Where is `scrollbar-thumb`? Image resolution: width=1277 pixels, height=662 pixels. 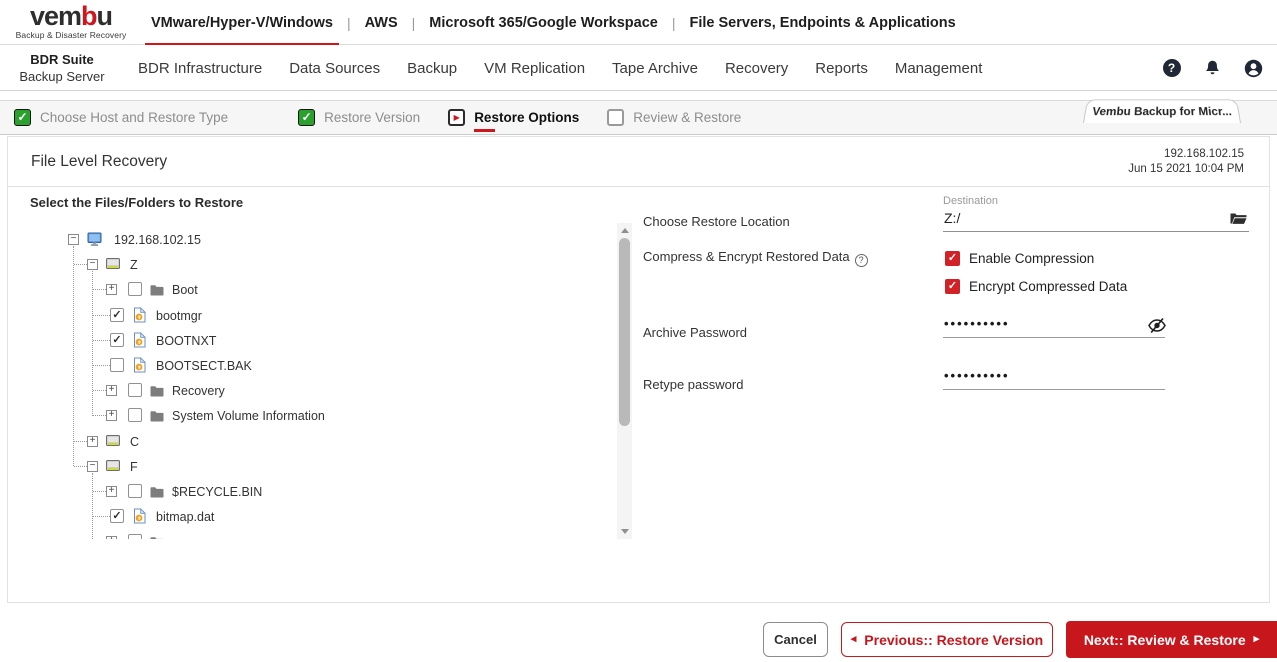
scrollbar-thumb is located at coordinates (624, 332).